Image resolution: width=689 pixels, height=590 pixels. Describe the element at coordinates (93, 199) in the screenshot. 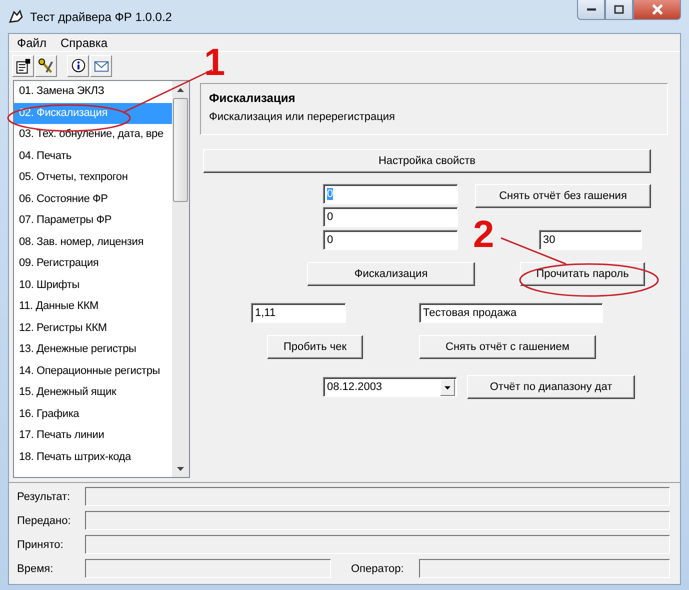

I see `sidebar-item: 06. Состояние ФР` at that location.